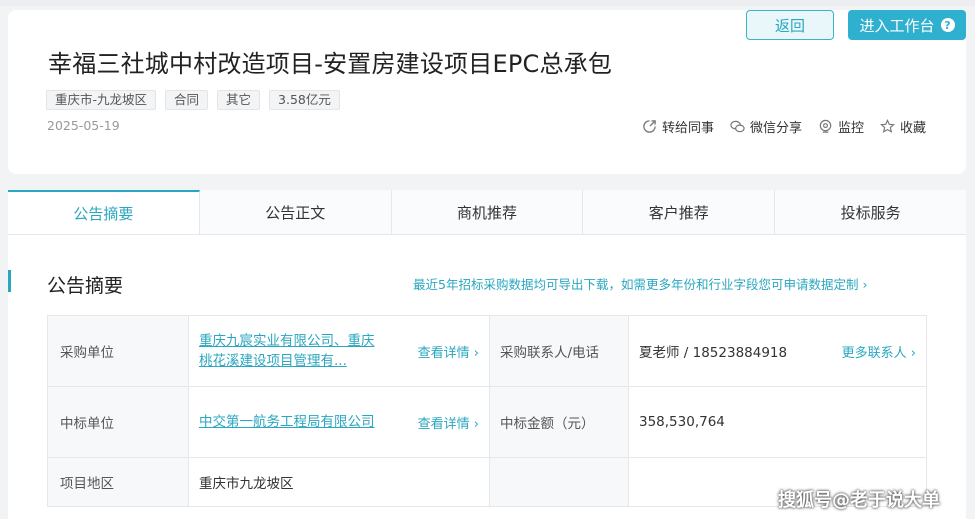 This screenshot has width=975, height=519. What do you see at coordinates (636, 284) in the screenshot?
I see `export-data-link-text: 最近5年招标采购数据均可导出下载，如需更多年份和行业字段您可申请数据定制` at bounding box center [636, 284].